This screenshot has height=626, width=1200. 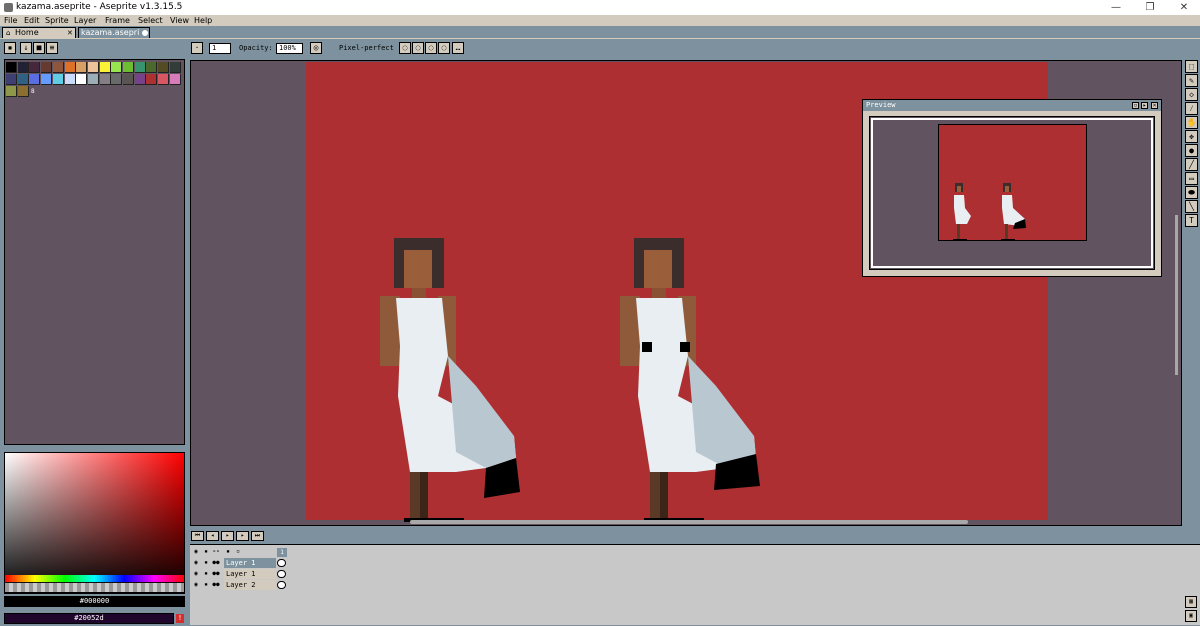 What do you see at coordinates (52, 48) in the screenshot?
I see `list-icon: ≡` at bounding box center [52, 48].